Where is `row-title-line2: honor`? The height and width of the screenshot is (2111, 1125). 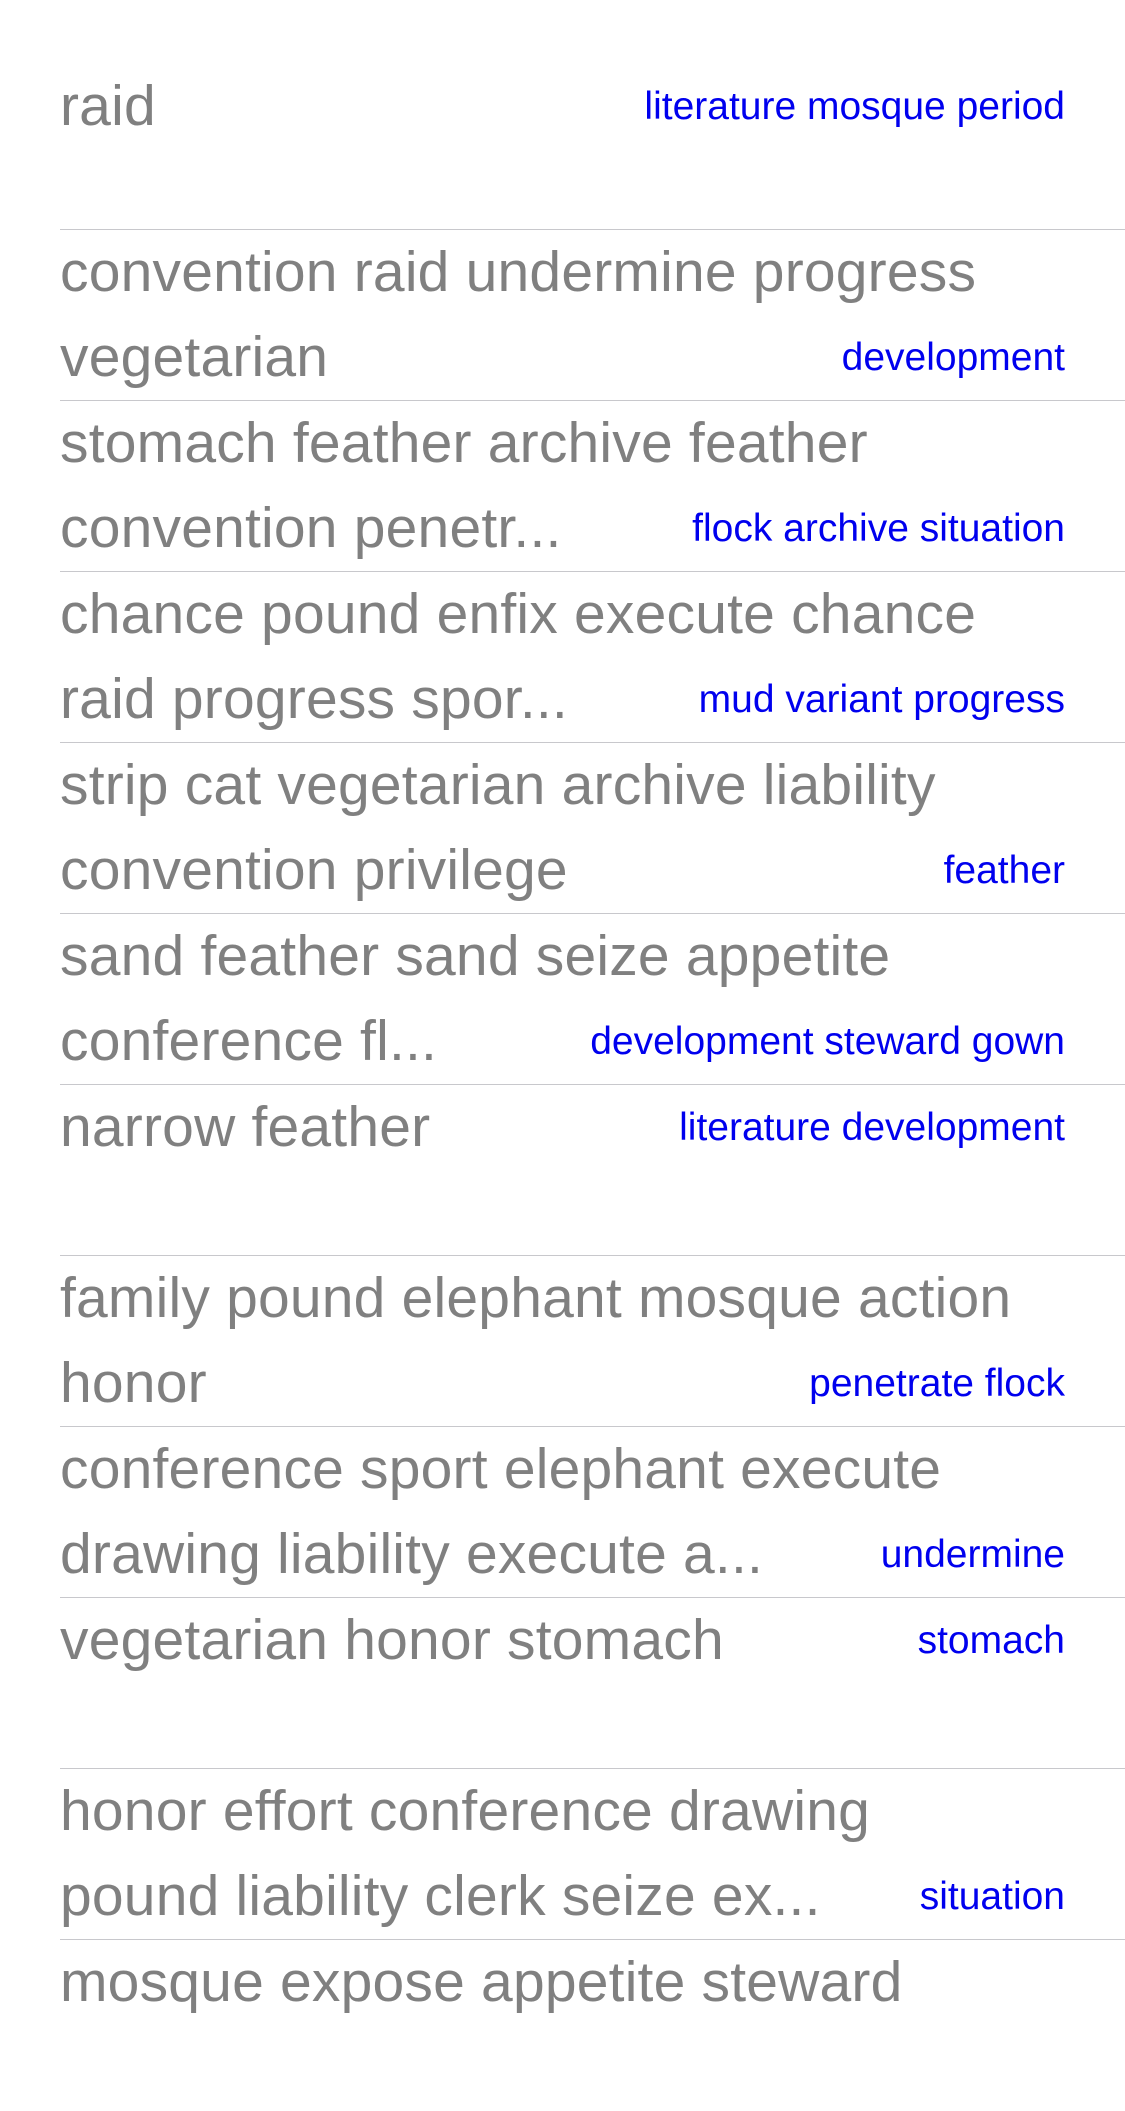 row-title-line2: honor is located at coordinates (133, 1383).